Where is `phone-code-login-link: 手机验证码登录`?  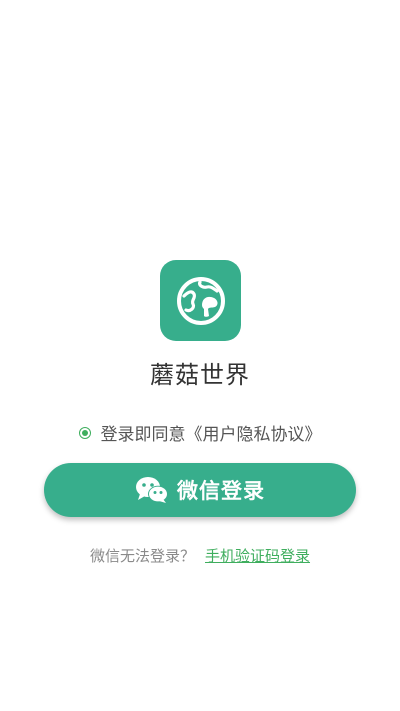
phone-code-login-link: 手机验证码登录 is located at coordinates (257, 555).